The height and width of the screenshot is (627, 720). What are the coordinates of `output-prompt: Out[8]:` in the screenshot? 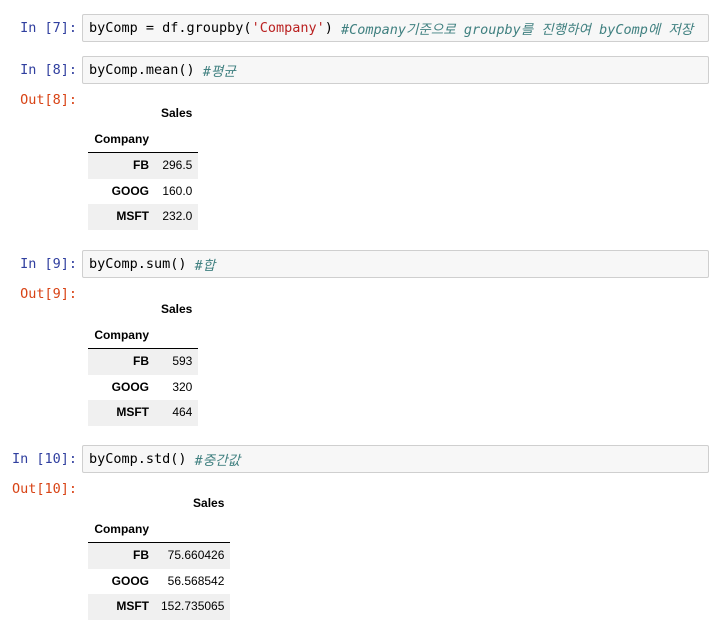 It's located at (48, 100).